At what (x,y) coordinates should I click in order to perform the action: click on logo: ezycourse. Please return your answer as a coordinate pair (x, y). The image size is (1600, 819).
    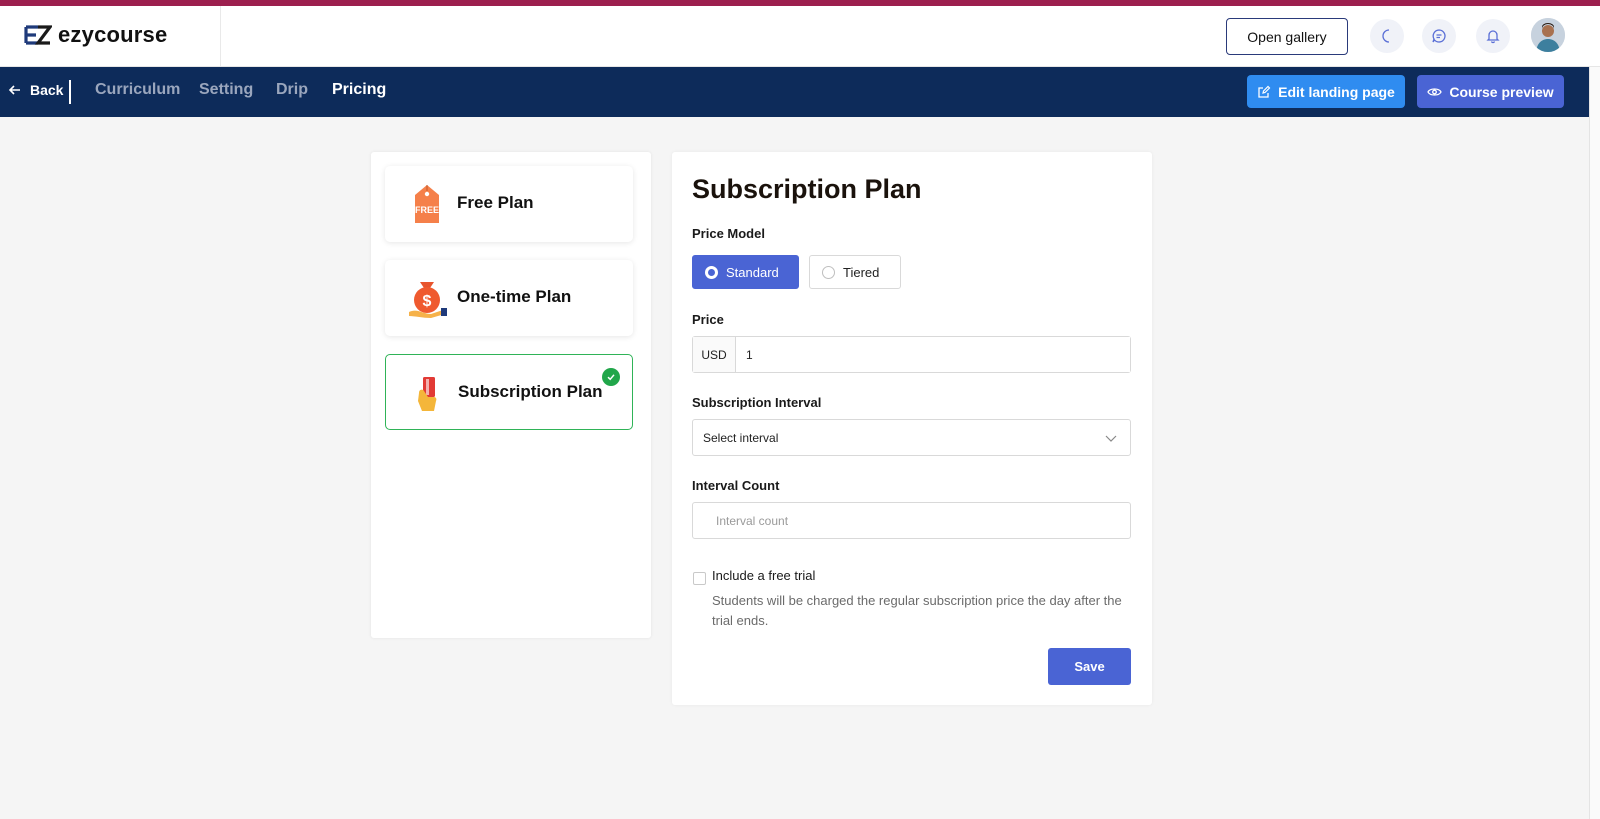
    Looking at the image, I should click on (95, 35).